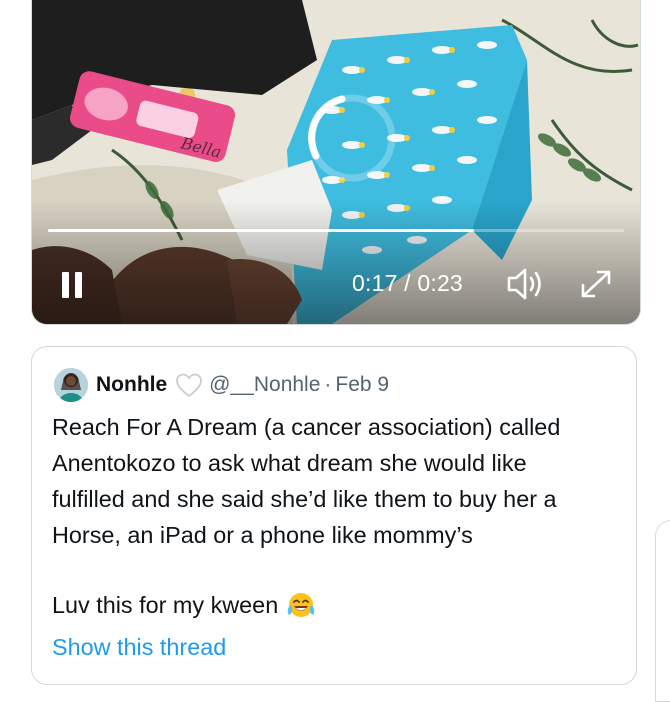 The width and height of the screenshot is (670, 702). I want to click on video-controls: 0:17 / 0:23, so click(336, 286).